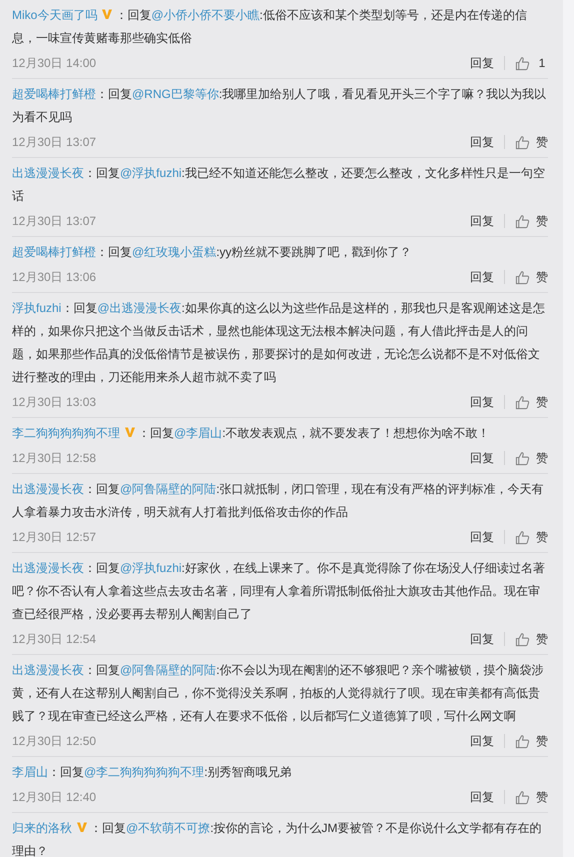 The width and height of the screenshot is (574, 857). What do you see at coordinates (175, 94) in the screenshot?
I see `mention-link: @RNG巴黎等你` at bounding box center [175, 94].